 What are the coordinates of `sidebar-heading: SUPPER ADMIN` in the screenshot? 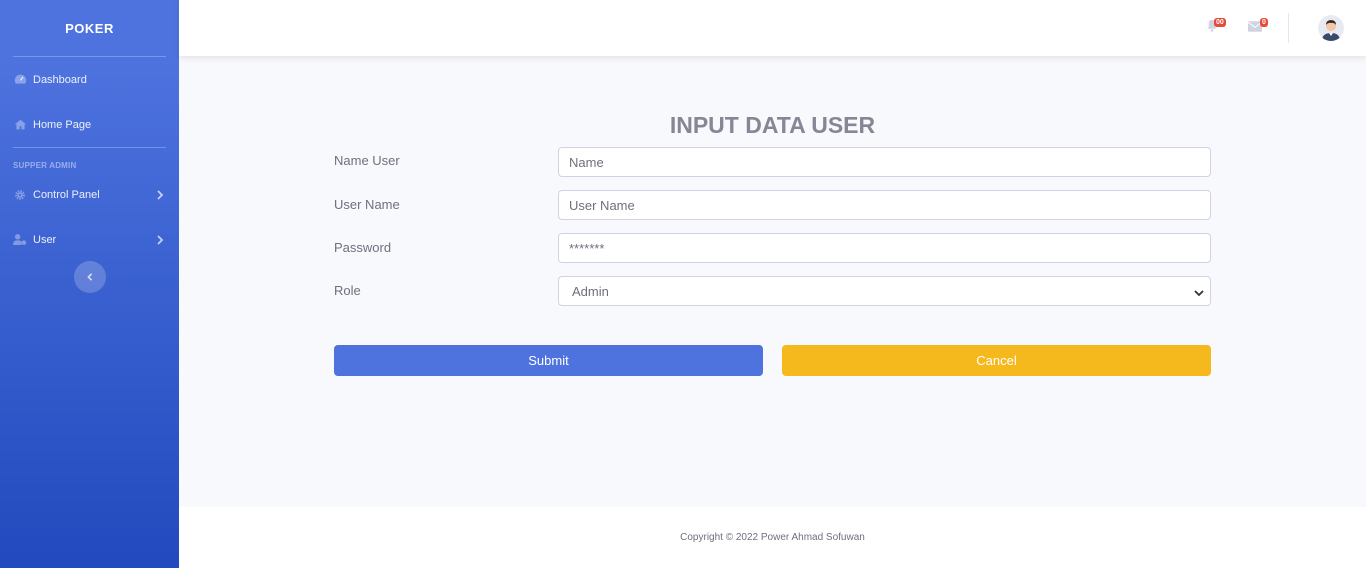 It's located at (45, 165).